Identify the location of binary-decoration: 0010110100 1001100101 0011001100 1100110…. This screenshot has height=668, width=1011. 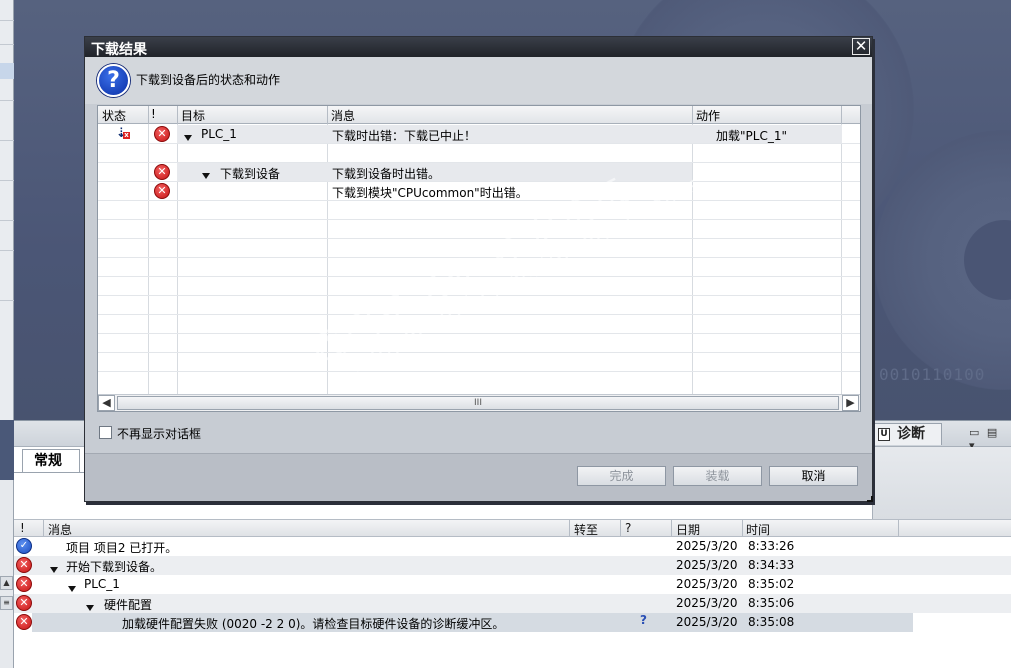
(932, 393).